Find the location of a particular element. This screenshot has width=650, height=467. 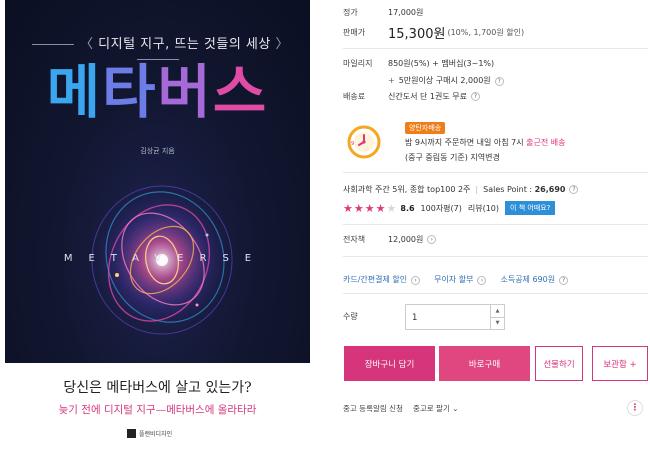

publisher-logo-icon is located at coordinates (131, 433).